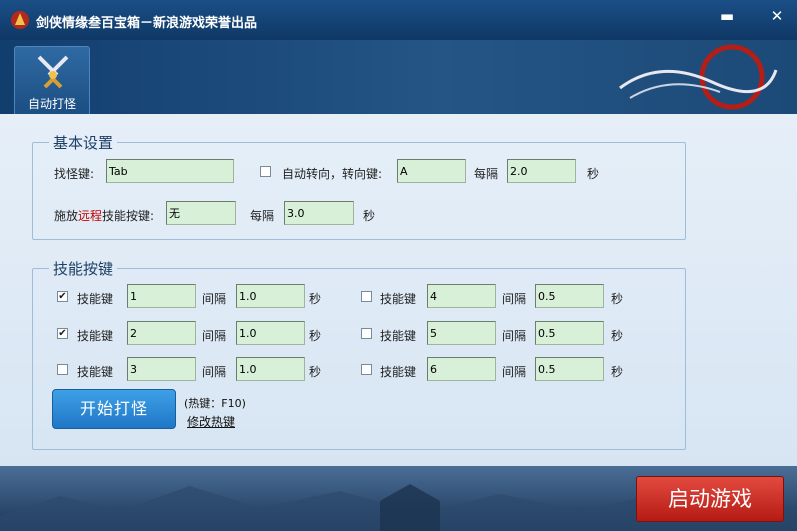 The image size is (797, 531). Describe the element at coordinates (617, 372) in the screenshot. I see `skill-sec-label-6: 秒` at that location.